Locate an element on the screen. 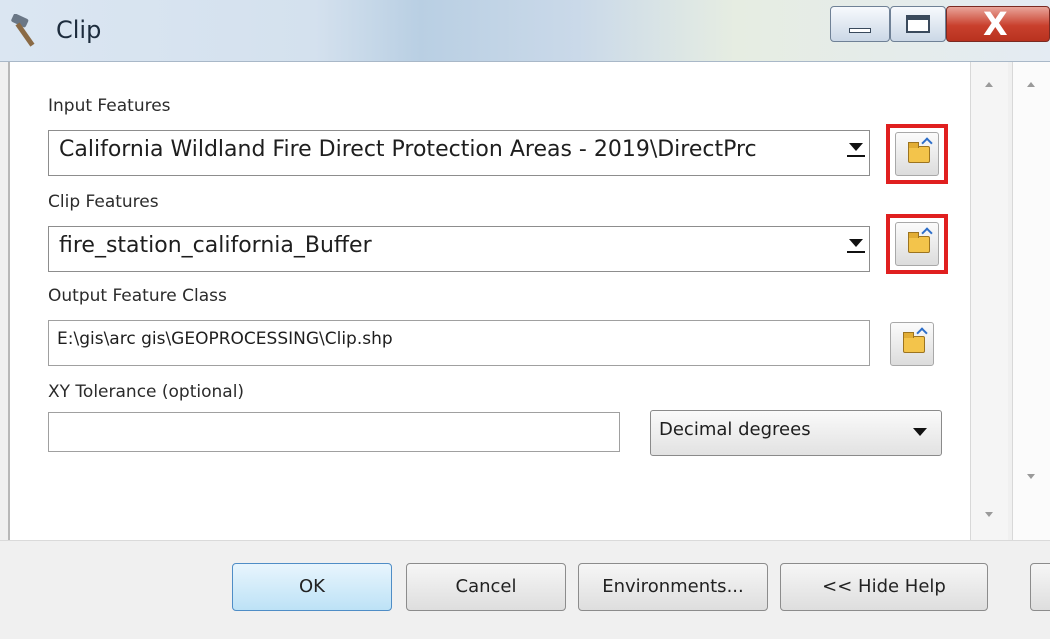 The width and height of the screenshot is (1050, 639). window-title: Clip is located at coordinates (79, 30).